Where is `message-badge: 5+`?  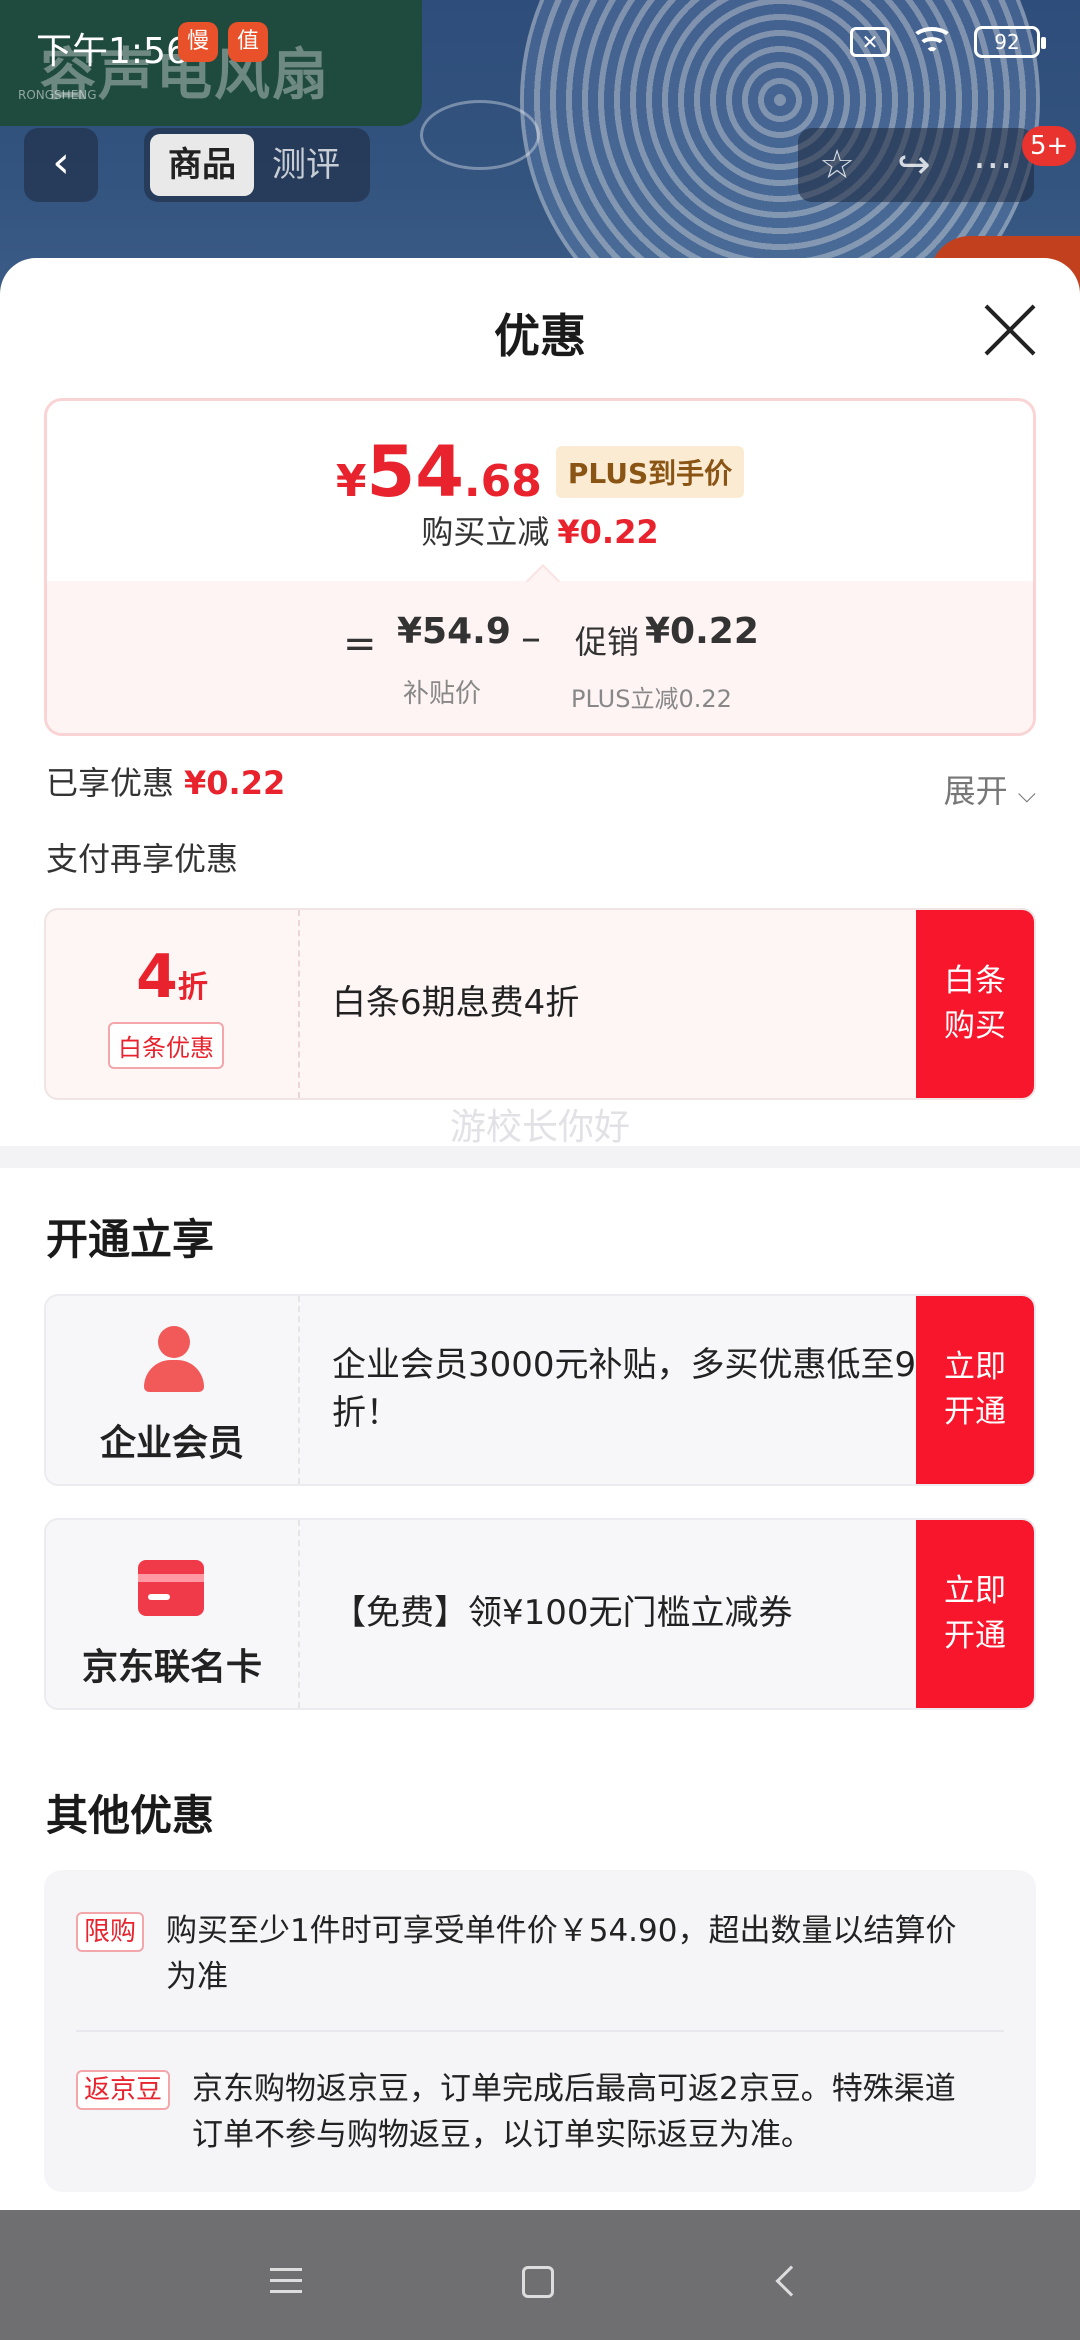
message-badge: 5+ is located at coordinates (1049, 146).